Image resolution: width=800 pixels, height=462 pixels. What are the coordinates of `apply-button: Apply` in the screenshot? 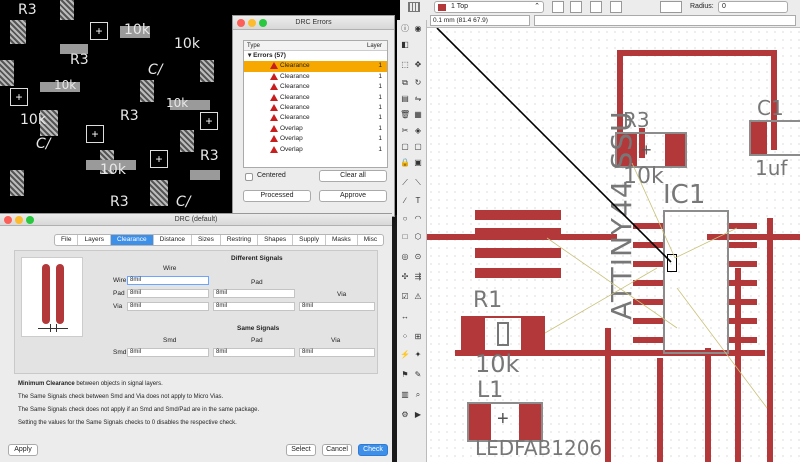 It's located at (23, 450).